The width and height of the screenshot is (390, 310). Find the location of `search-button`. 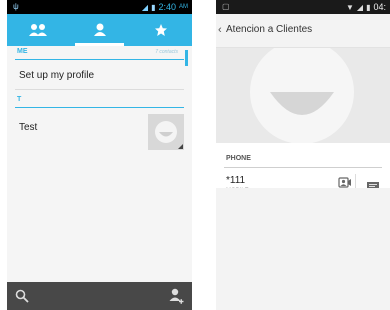

search-button is located at coordinates (22, 298).